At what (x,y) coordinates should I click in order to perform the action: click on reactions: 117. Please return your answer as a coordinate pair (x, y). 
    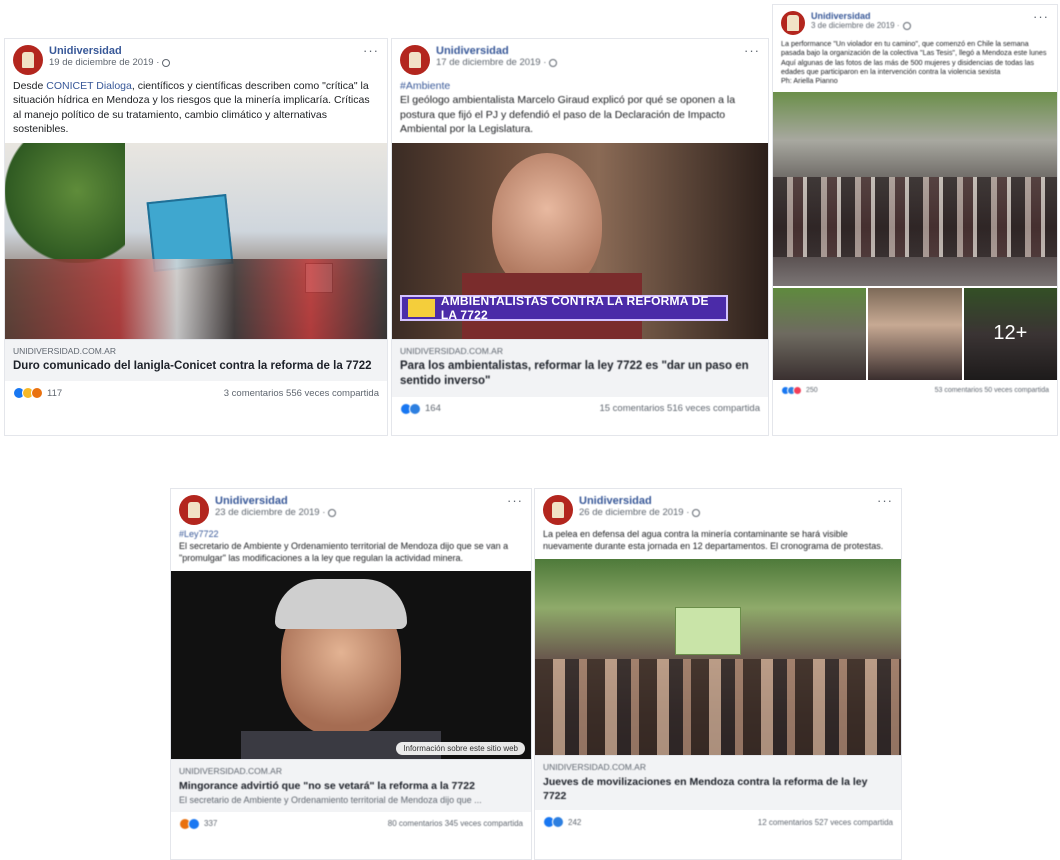
    Looking at the image, I should click on (38, 393).